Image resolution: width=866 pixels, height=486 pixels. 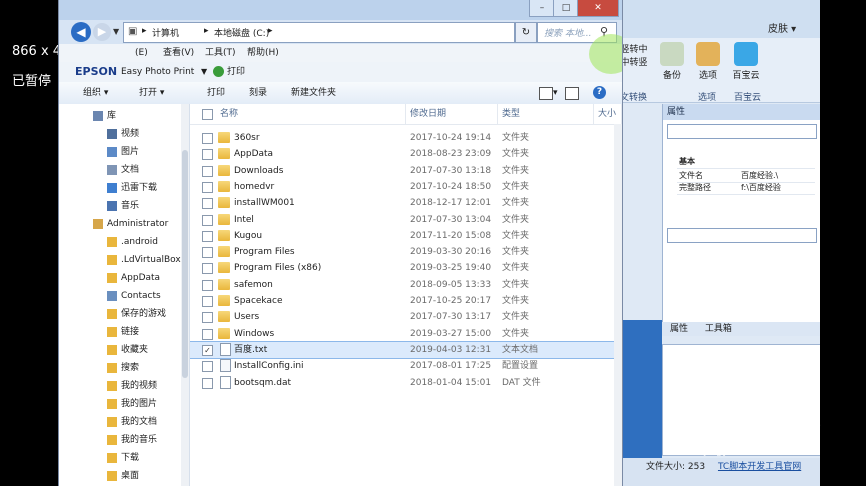 I want to click on nav-scrollbar, so click(x=185, y=295).